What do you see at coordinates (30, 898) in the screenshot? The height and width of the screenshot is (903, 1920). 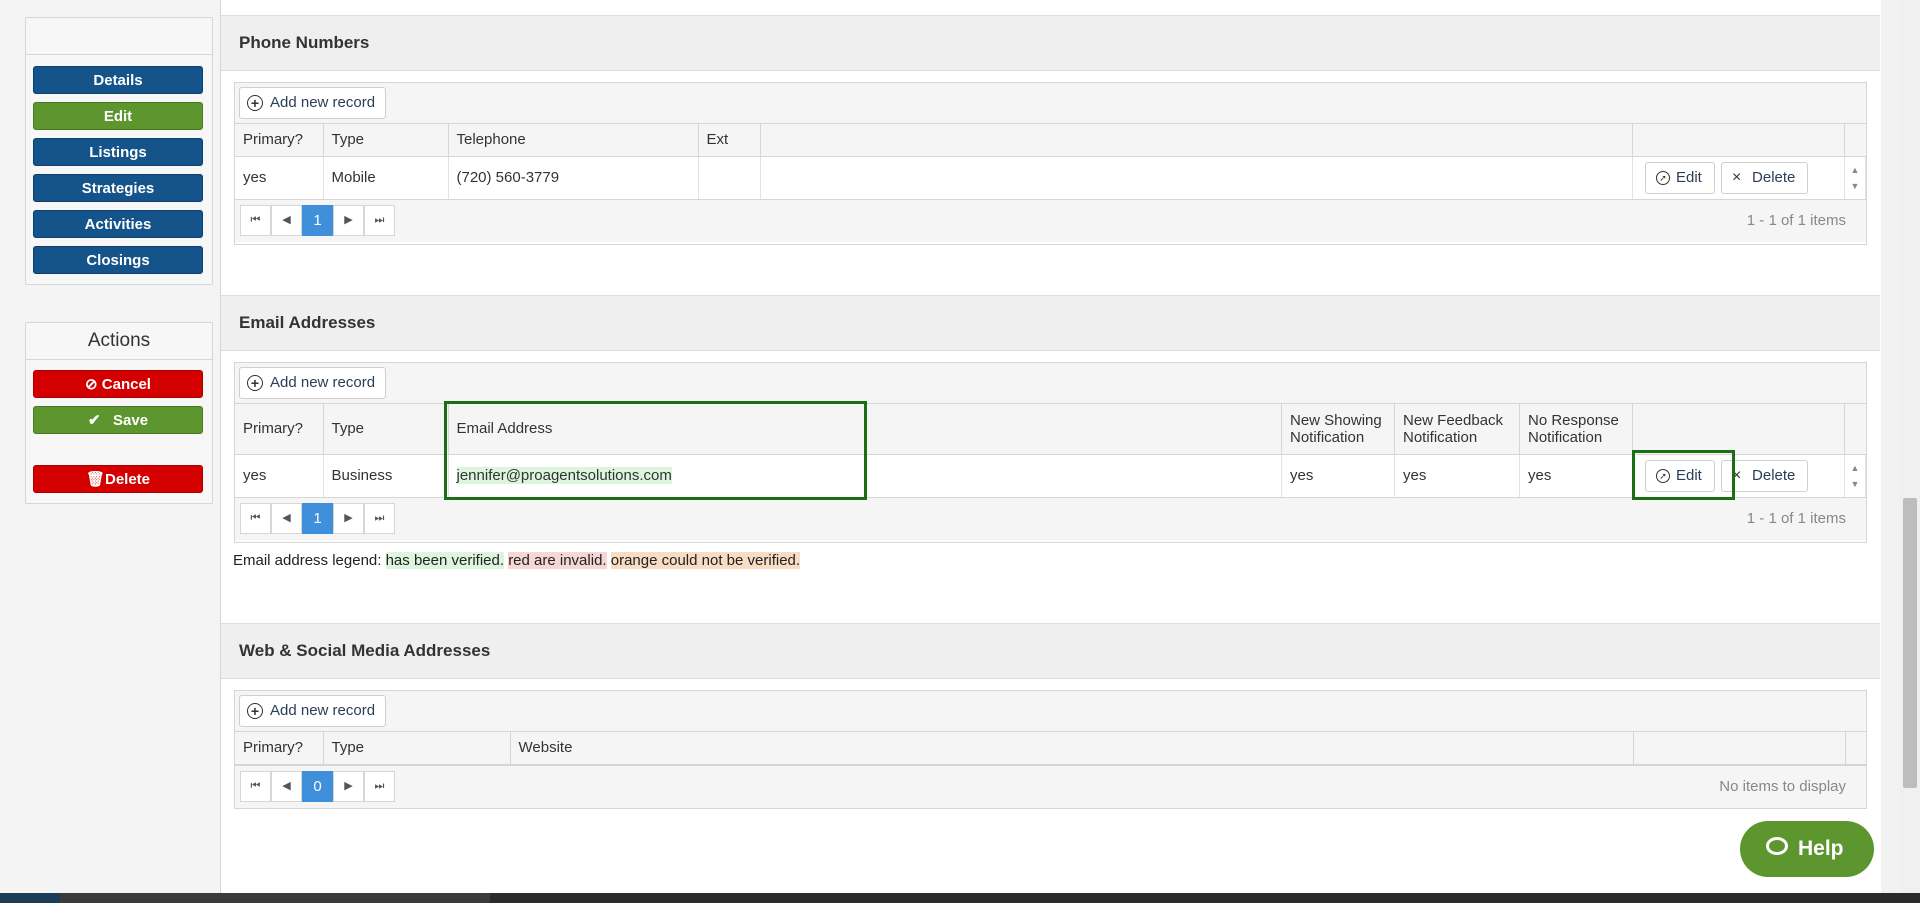 I see `start-button` at bounding box center [30, 898].